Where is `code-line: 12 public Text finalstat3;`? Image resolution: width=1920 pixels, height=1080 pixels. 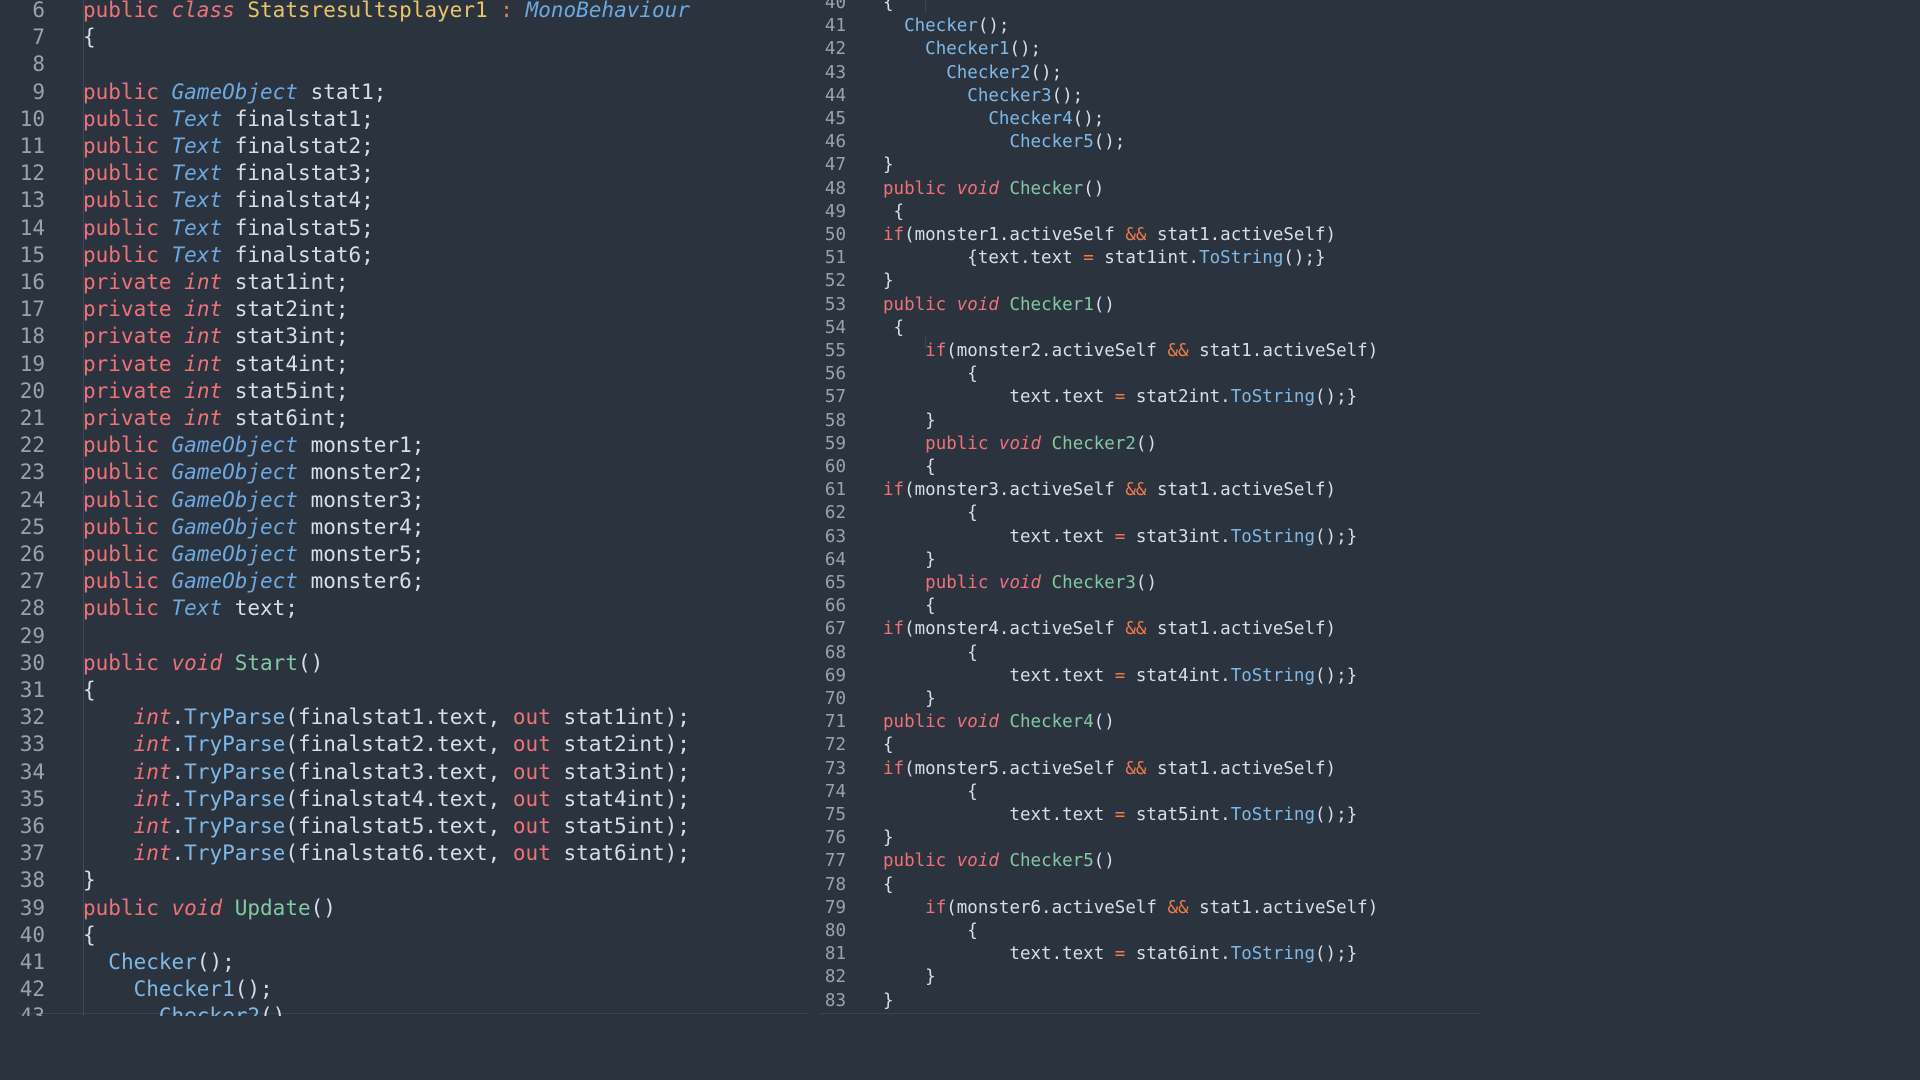 code-line: 12 public Text finalstat3; is located at coordinates (405, 173).